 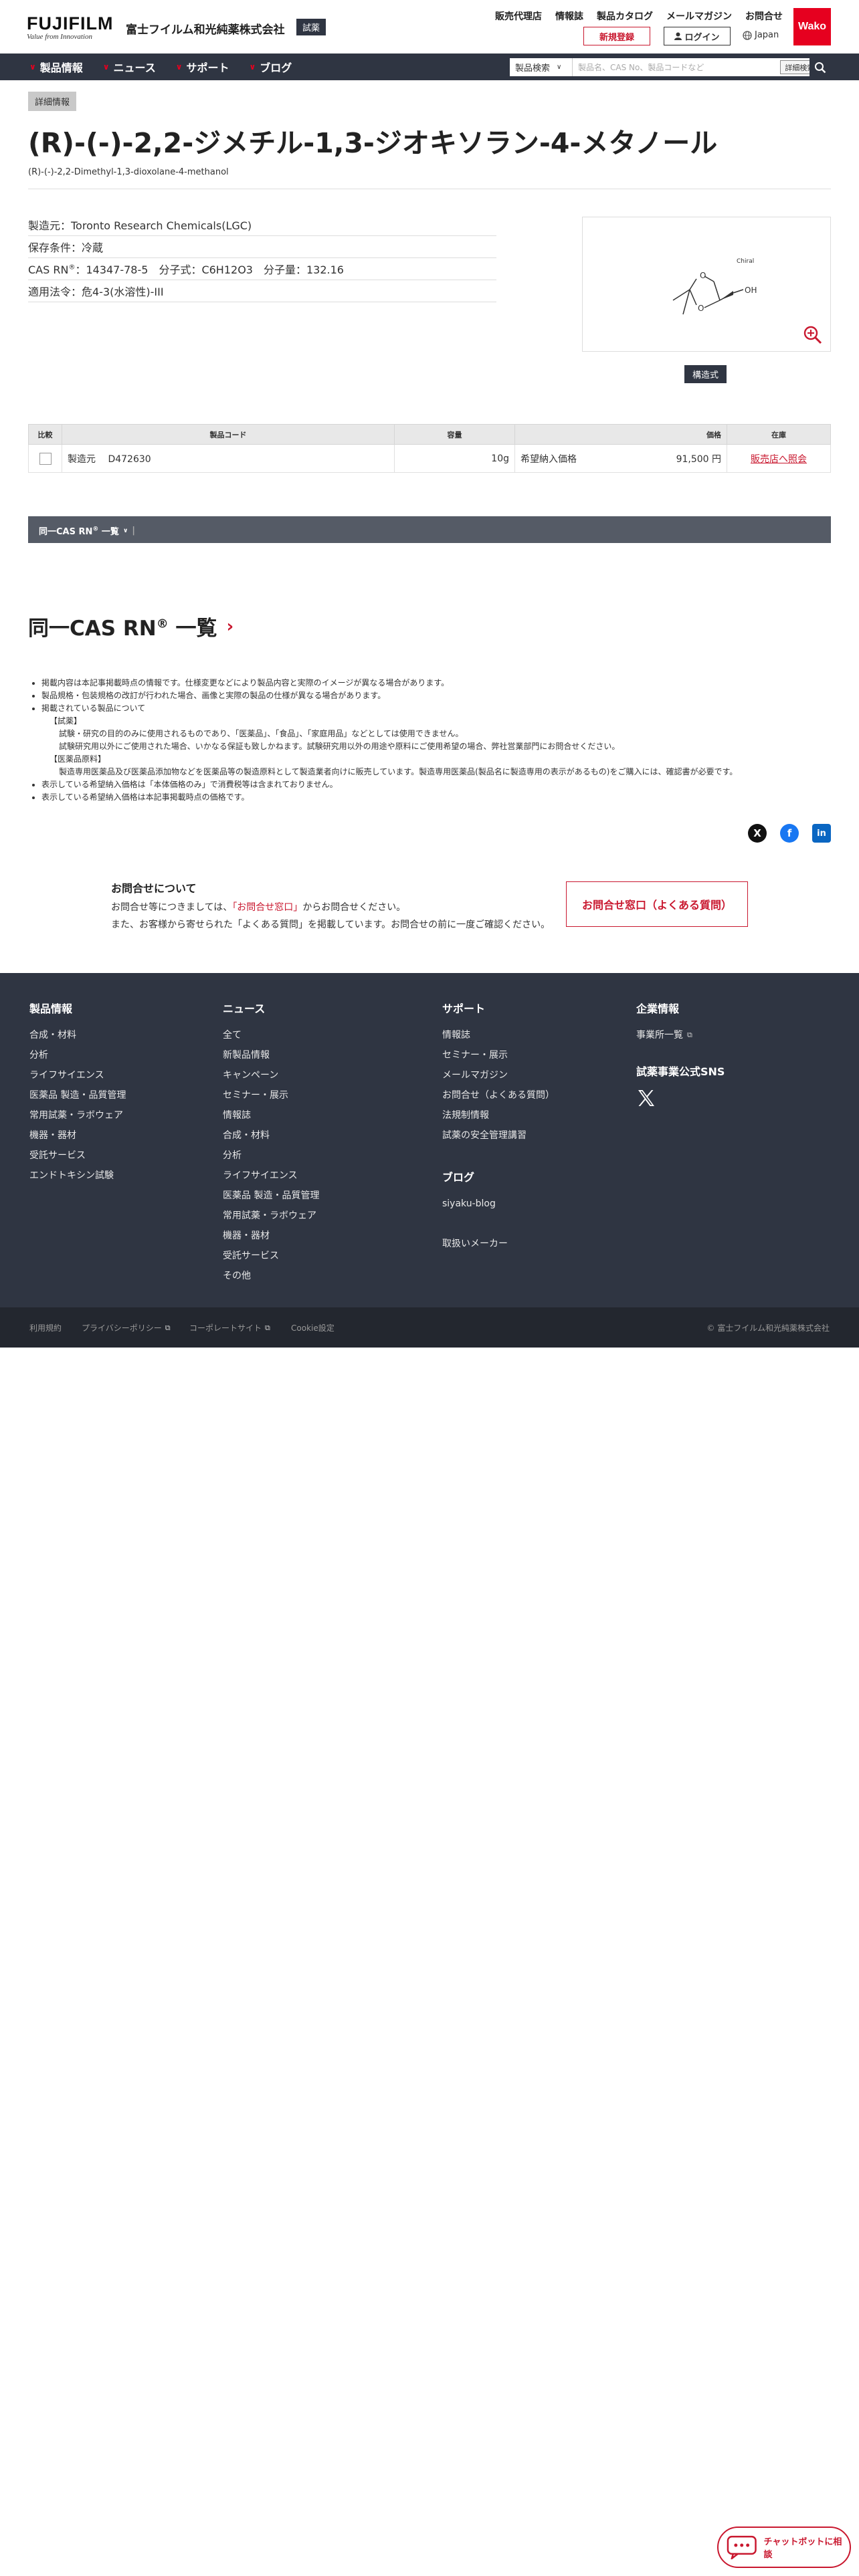 What do you see at coordinates (498, 1075) in the screenshot?
I see `footer-link: メールマガジン` at bounding box center [498, 1075].